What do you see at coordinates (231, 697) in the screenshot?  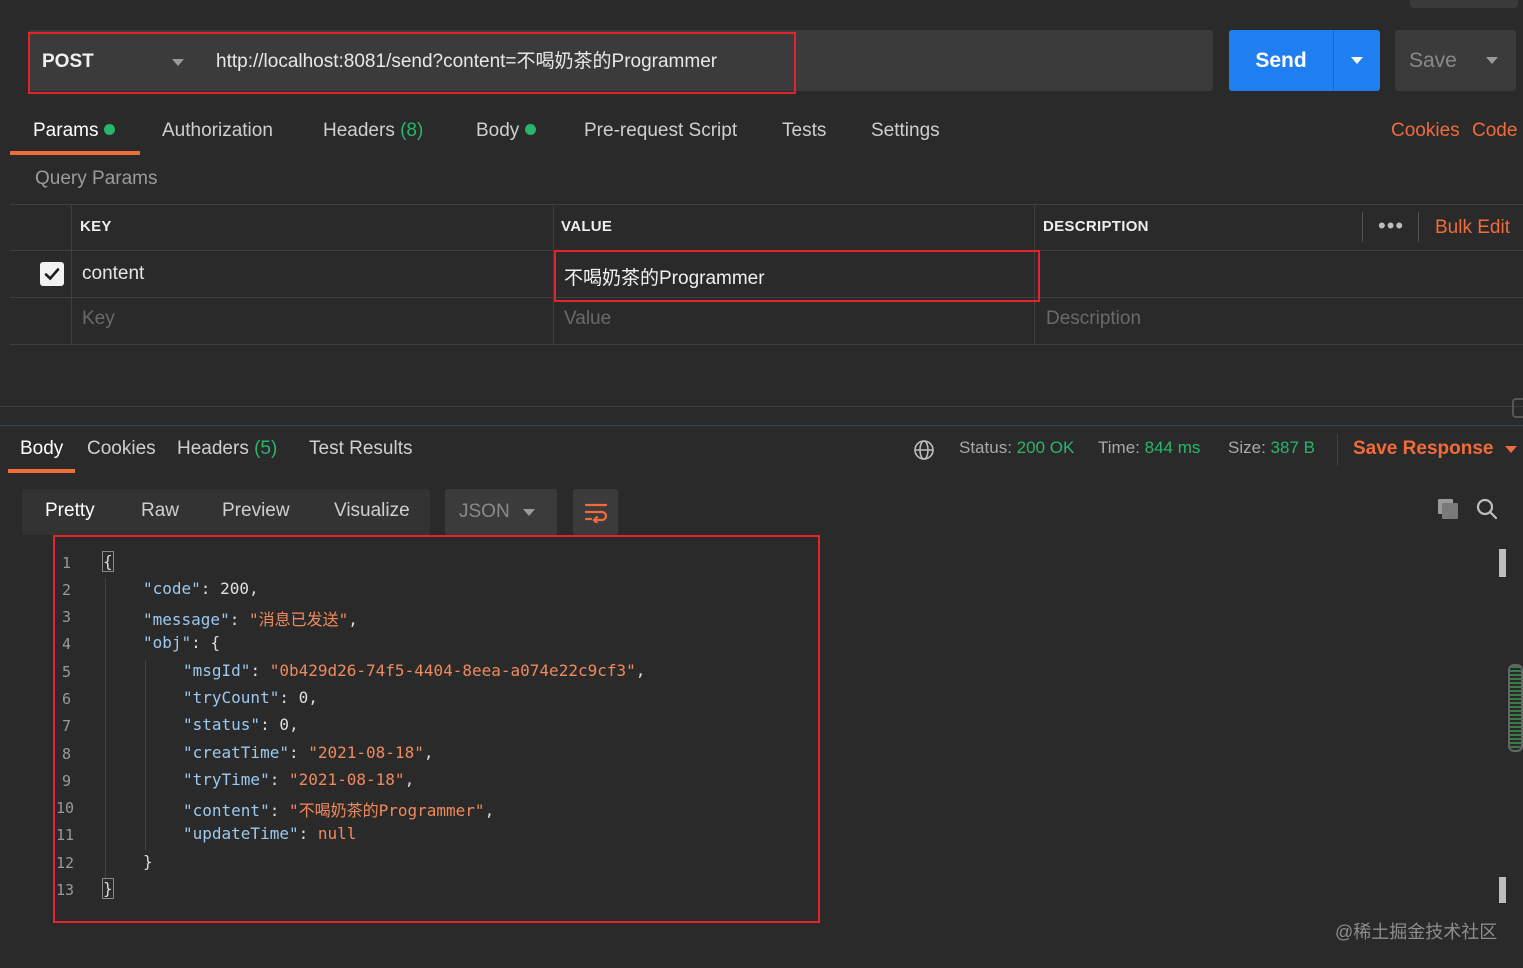 I see `json-key: "tryCount"` at bounding box center [231, 697].